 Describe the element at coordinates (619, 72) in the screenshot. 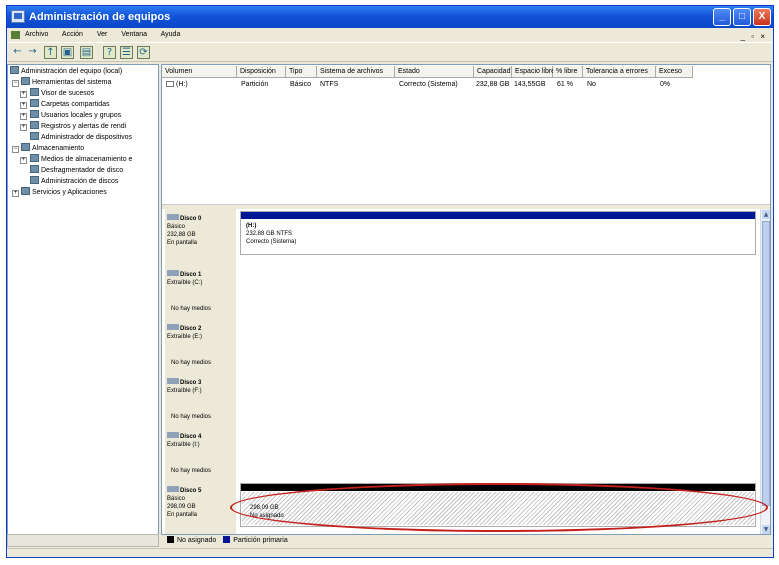

I see `column-header-fault-tolerance: Tolerancia a errores` at that location.